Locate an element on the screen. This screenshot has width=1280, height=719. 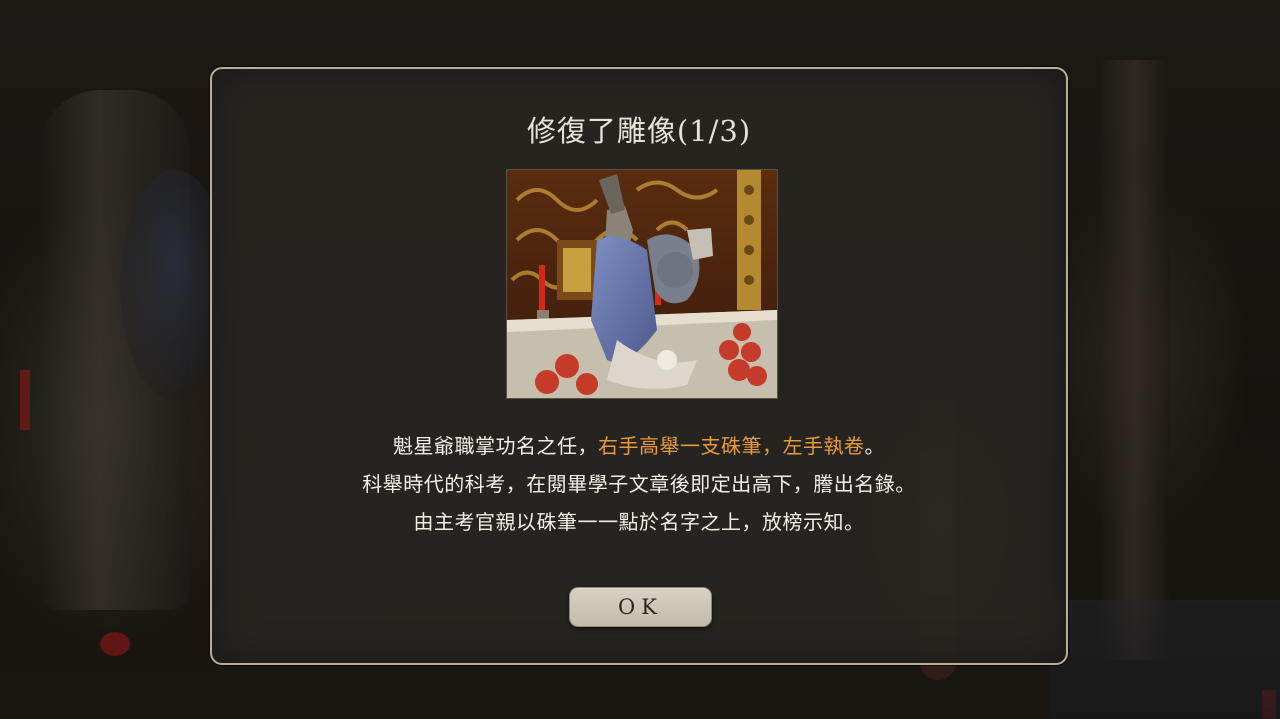
description-line-2: 科舉時代的科考，在閱畢學子文章後即定出高下，謄出名錄。 is located at coordinates (639, 484).